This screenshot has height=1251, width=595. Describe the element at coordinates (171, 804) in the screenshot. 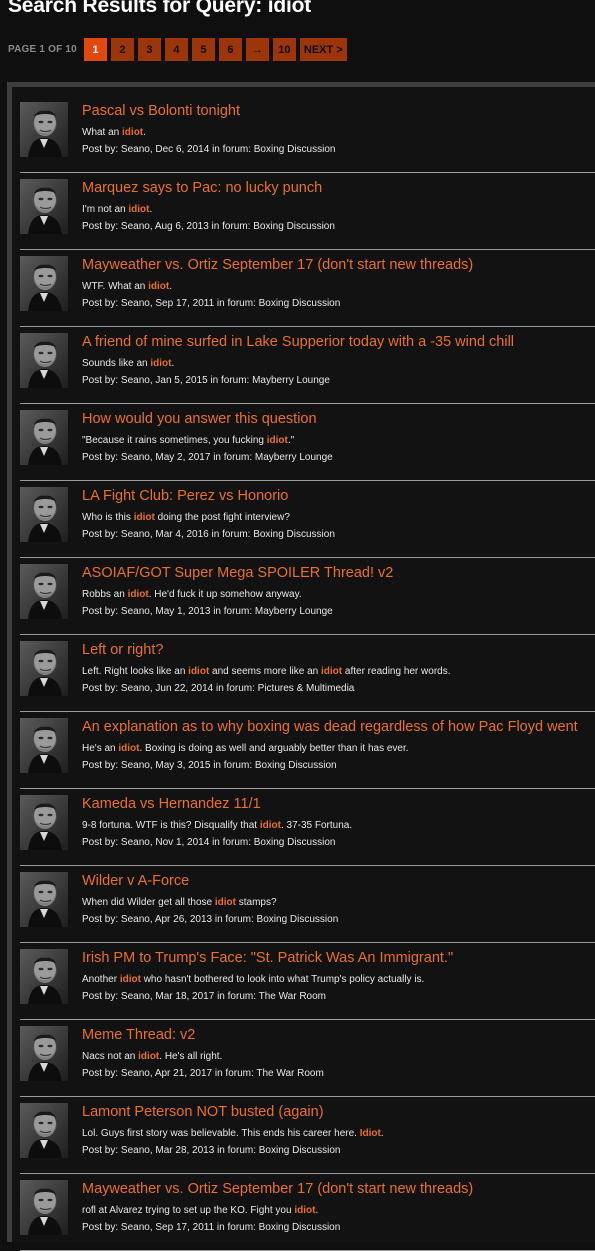

I see `result-title-link: Kameda vs Hernandez 11/1` at that location.